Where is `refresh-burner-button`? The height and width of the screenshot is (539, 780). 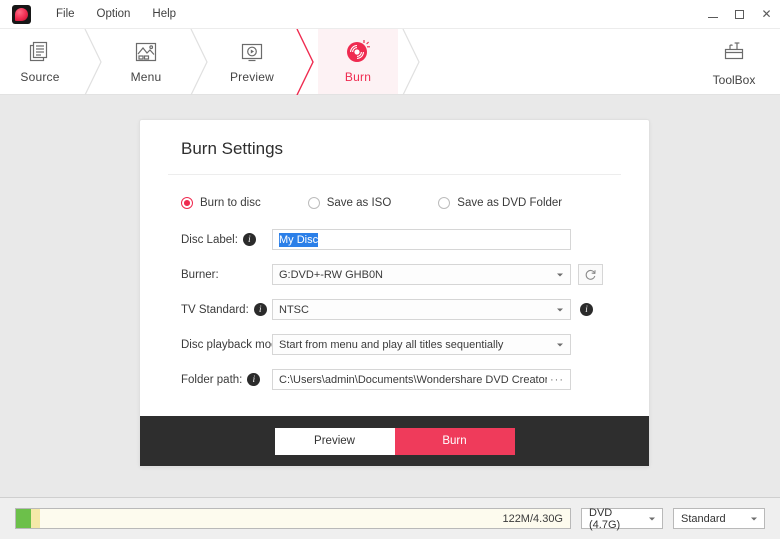 refresh-burner-button is located at coordinates (590, 274).